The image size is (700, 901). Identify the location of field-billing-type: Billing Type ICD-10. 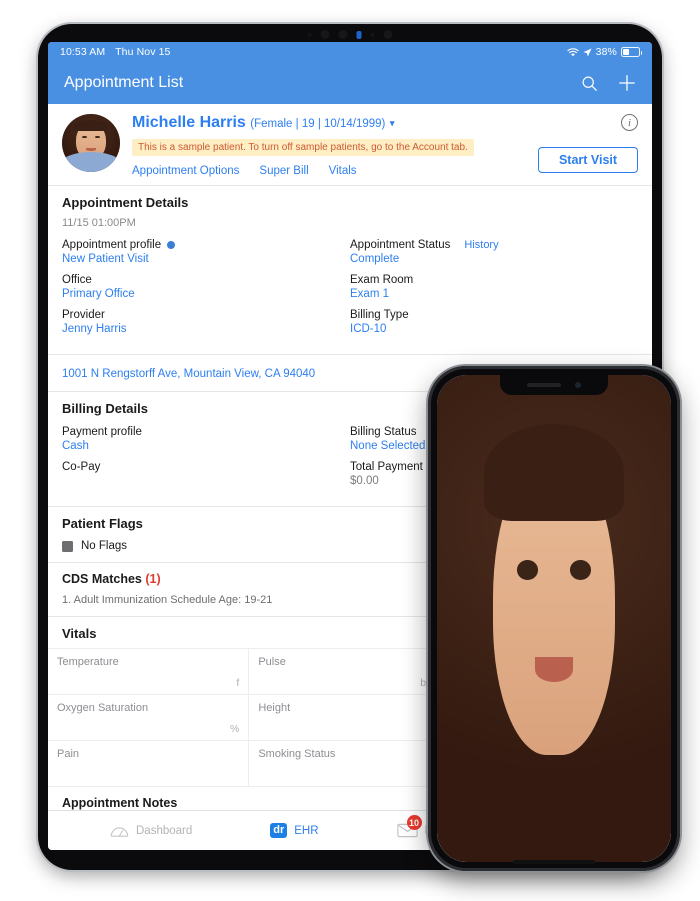
(494, 322).